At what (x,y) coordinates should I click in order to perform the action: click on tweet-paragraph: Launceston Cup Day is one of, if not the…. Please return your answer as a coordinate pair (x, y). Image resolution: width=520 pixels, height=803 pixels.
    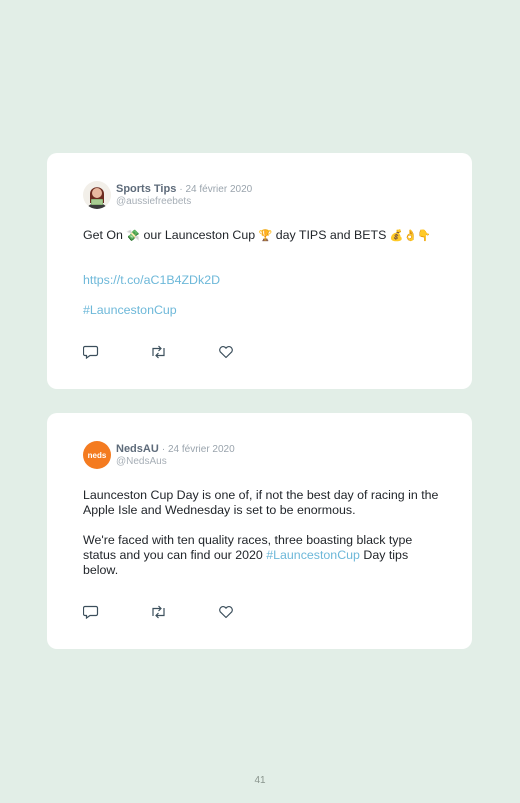
    Looking at the image, I should click on (261, 502).